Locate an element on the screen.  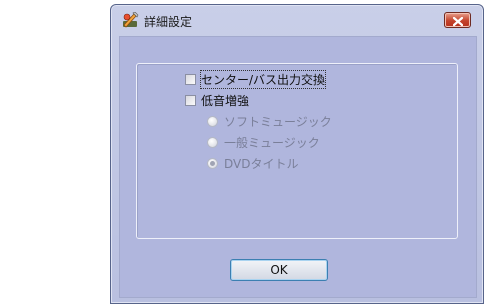
bass-boost-option: 低音増強 is located at coordinates (217, 100).